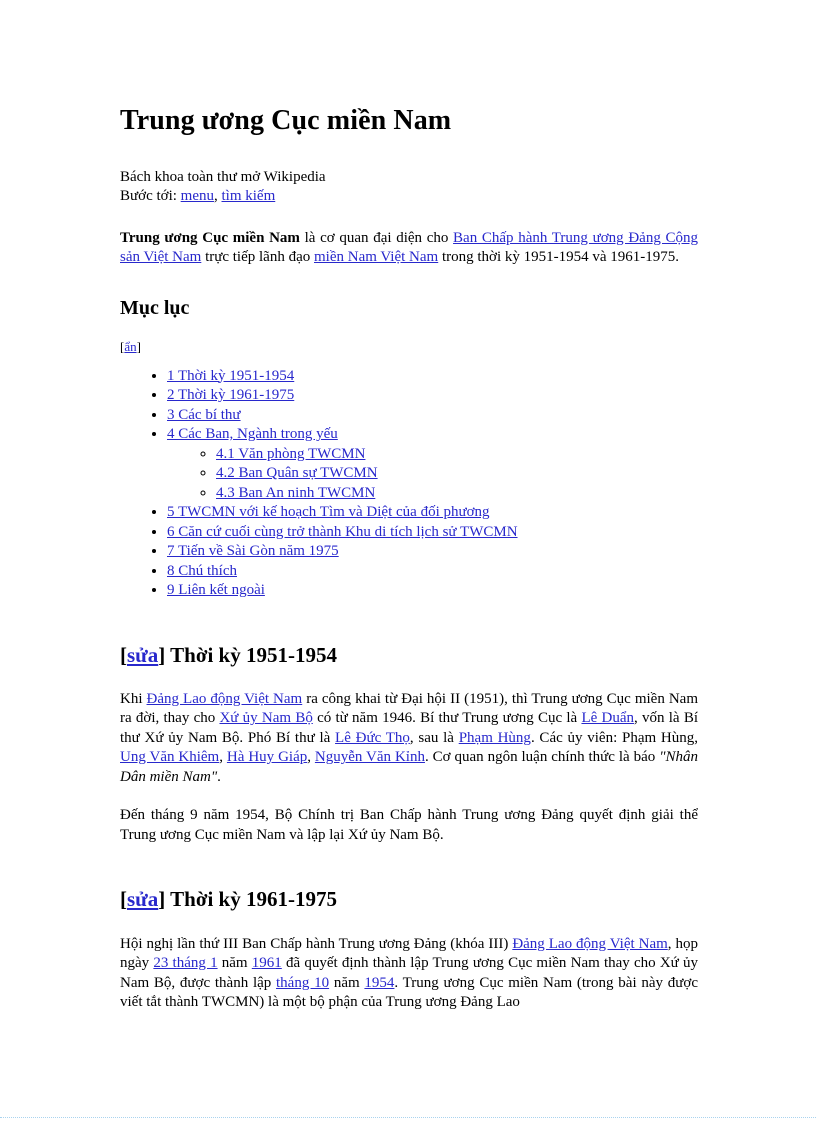 This screenshot has height=1123, width=816. Describe the element at coordinates (457, 494) in the screenshot. I see `list-item: 4.3 Ban An ninh TWCMN` at that location.